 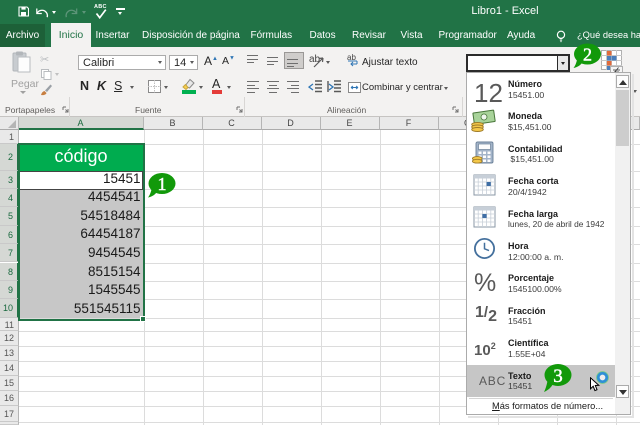 I want to click on svg-text: 2, so click(x=587, y=55).